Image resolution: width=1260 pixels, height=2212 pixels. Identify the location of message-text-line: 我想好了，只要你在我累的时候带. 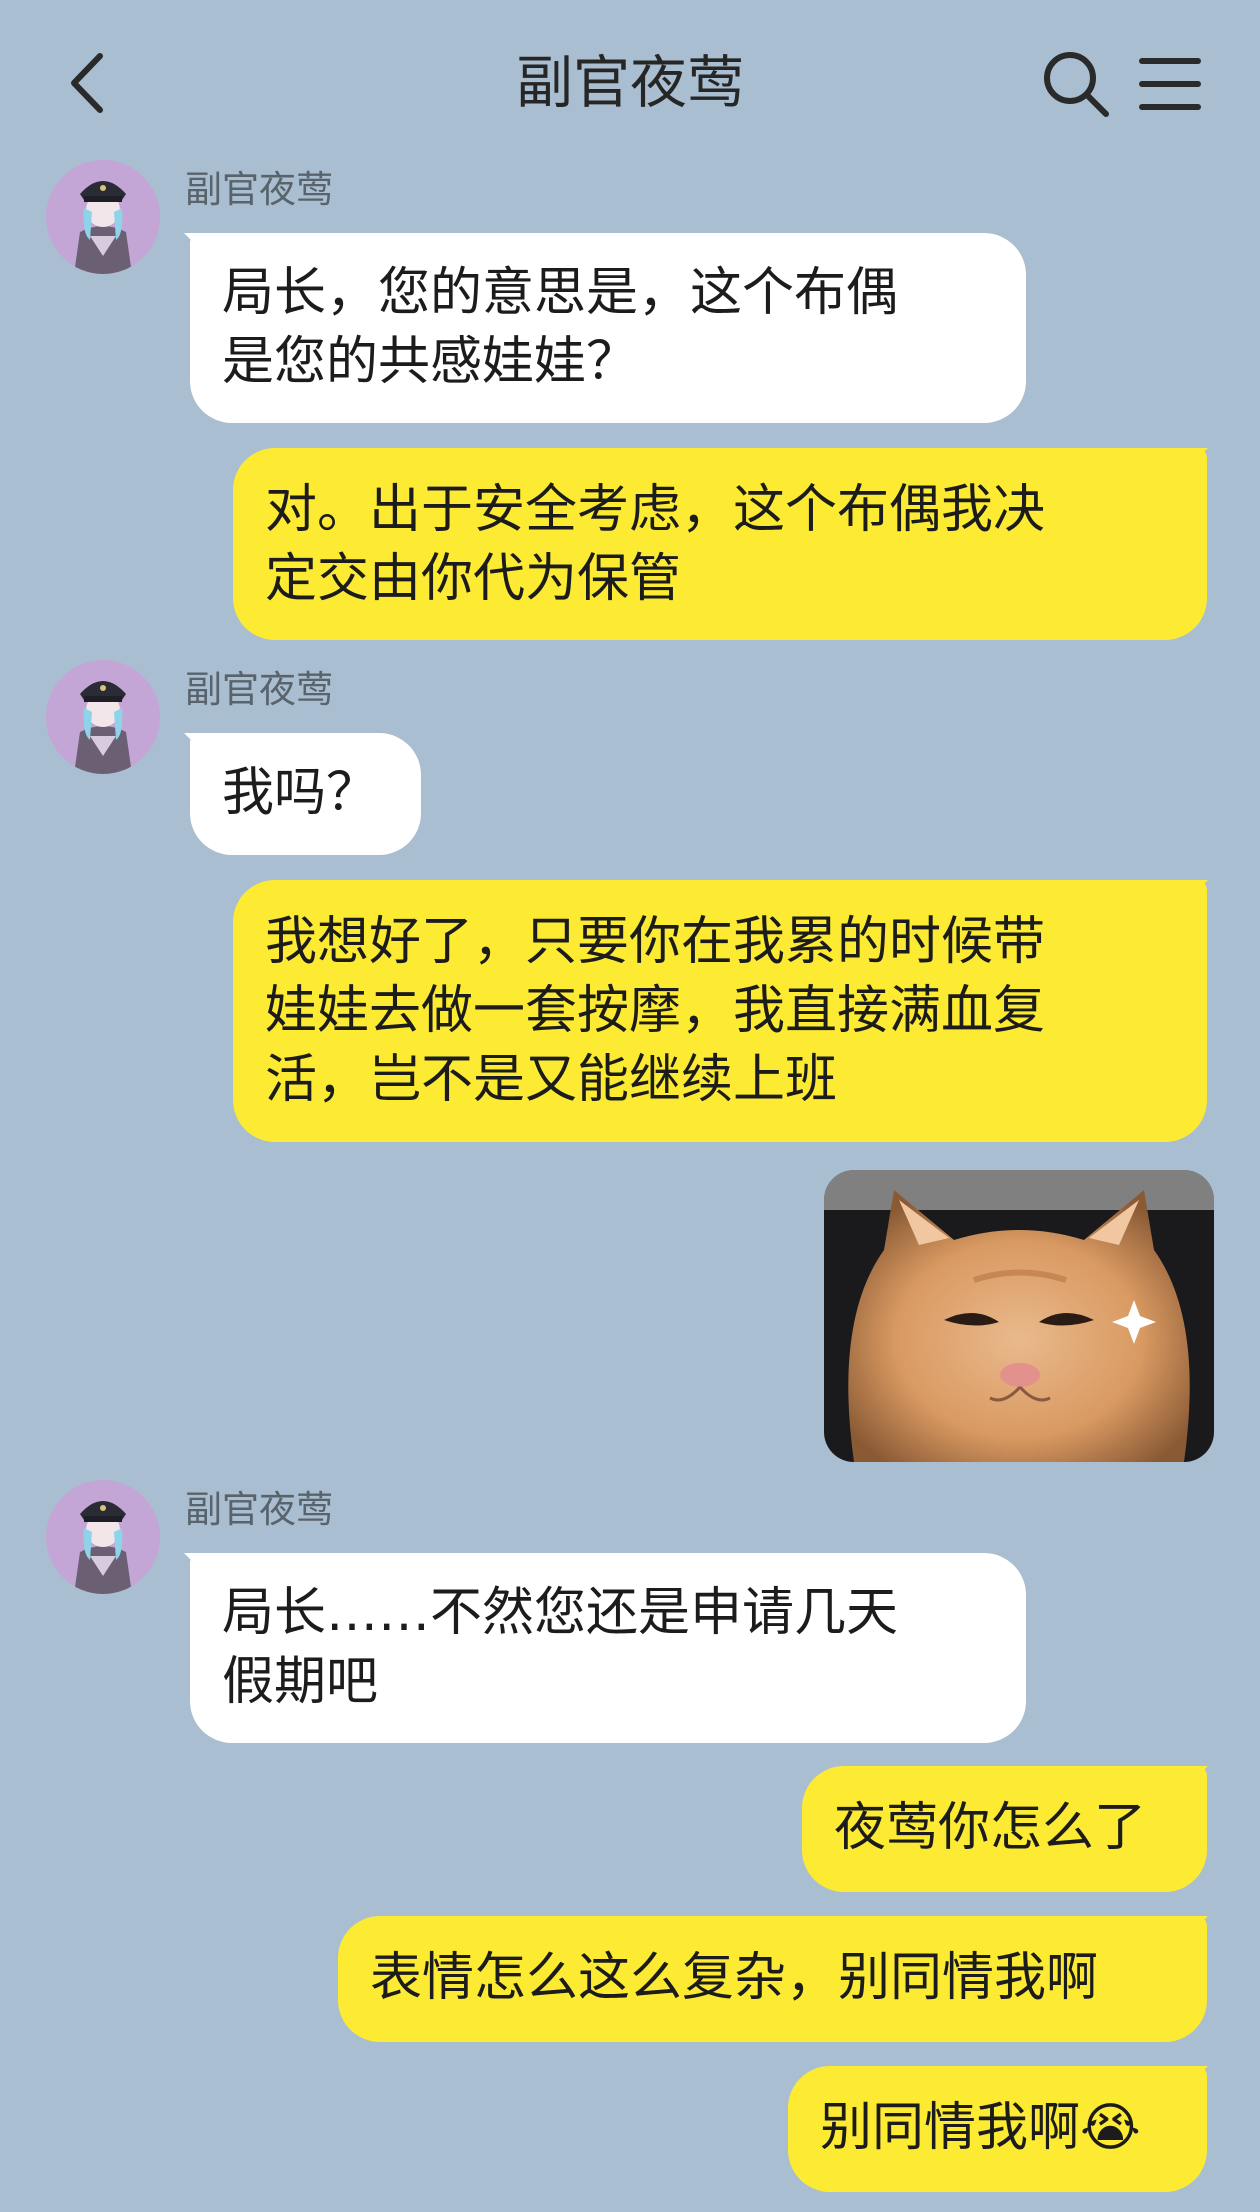
(655, 942).